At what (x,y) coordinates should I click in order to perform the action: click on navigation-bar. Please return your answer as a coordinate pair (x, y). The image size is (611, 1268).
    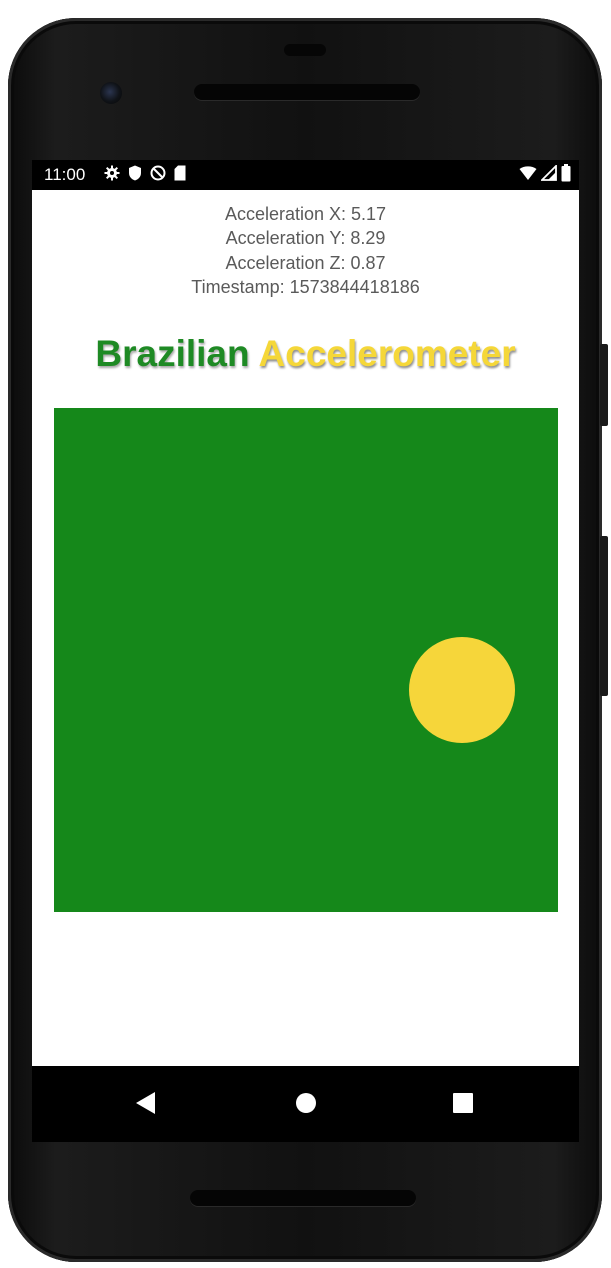
    Looking at the image, I should click on (305, 1104).